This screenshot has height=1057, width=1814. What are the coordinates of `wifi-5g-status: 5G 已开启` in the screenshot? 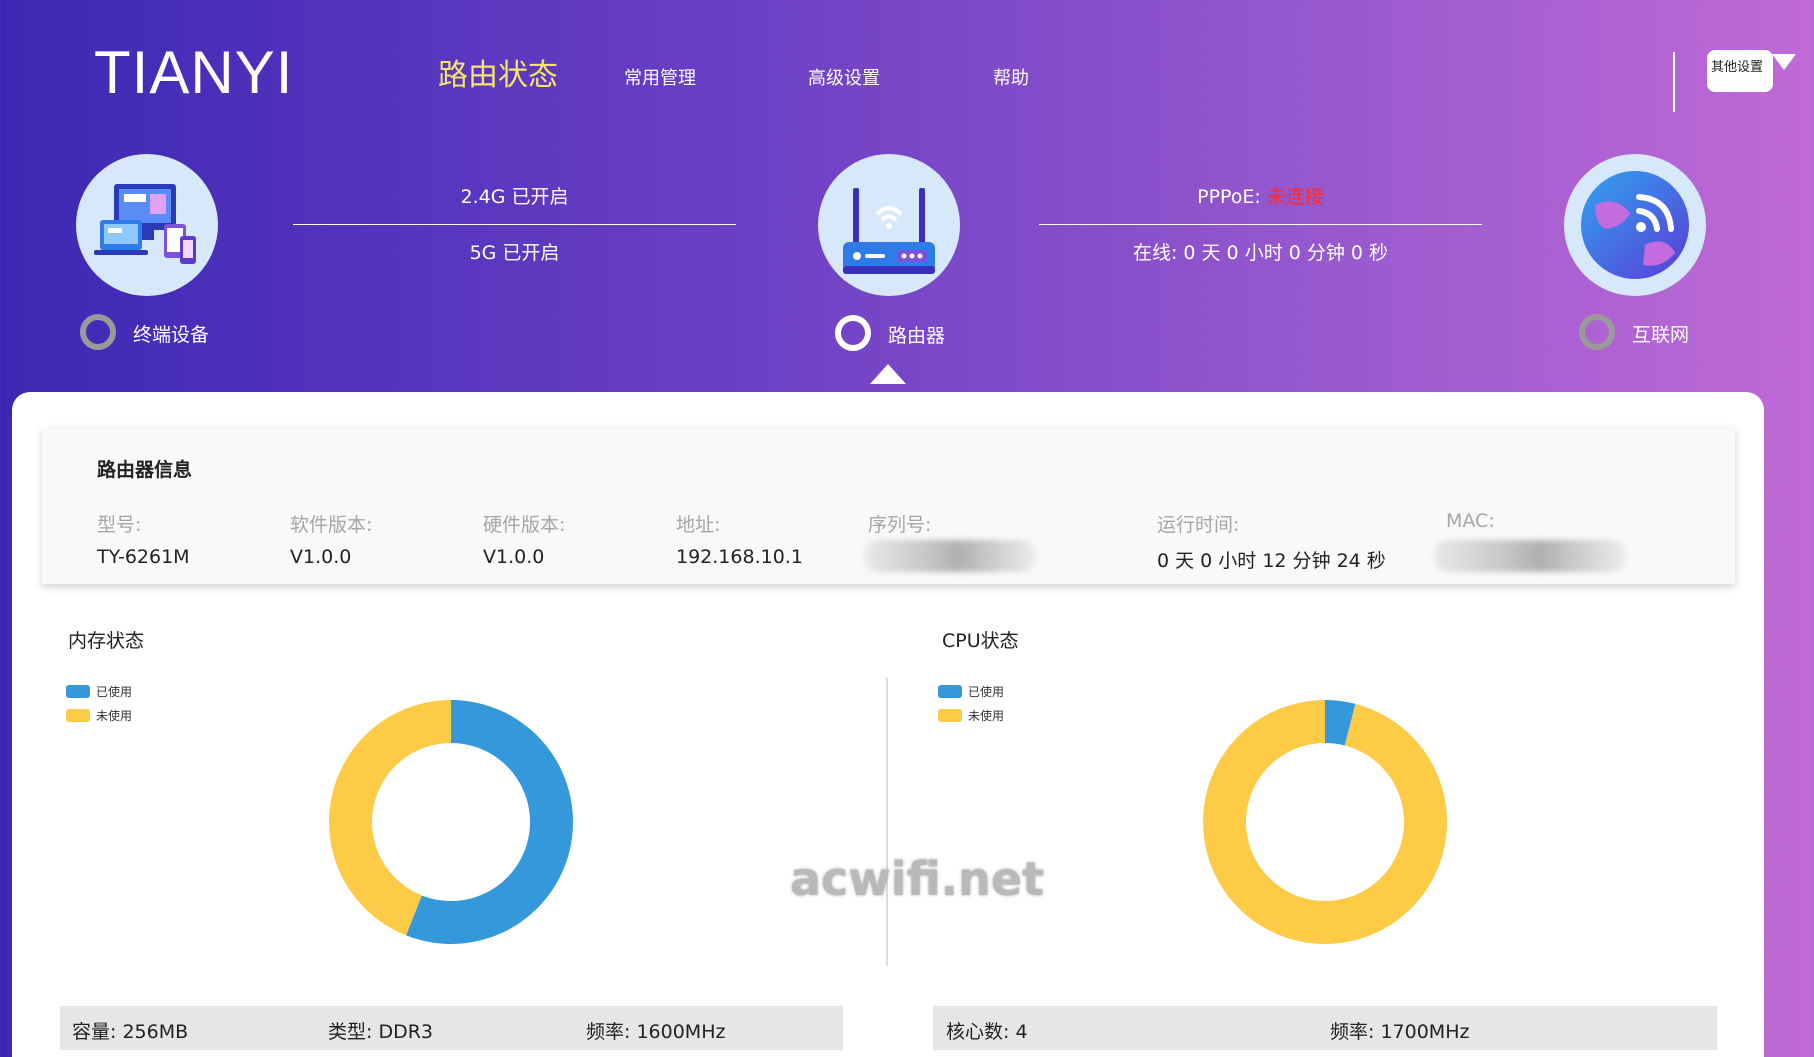 It's located at (514, 253).